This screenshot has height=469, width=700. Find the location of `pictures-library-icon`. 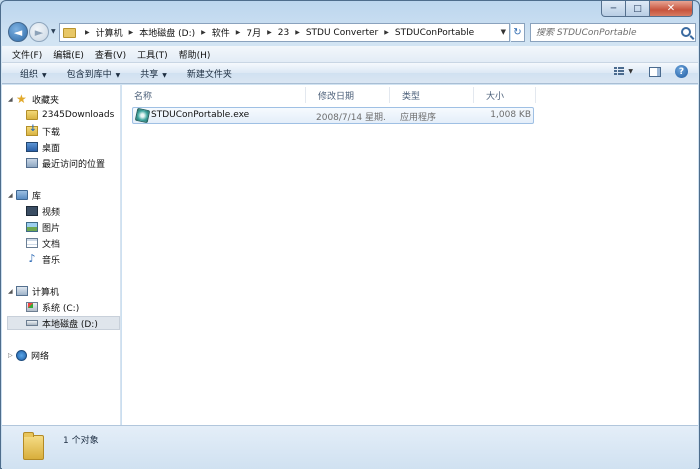

pictures-library-icon is located at coordinates (32, 227).